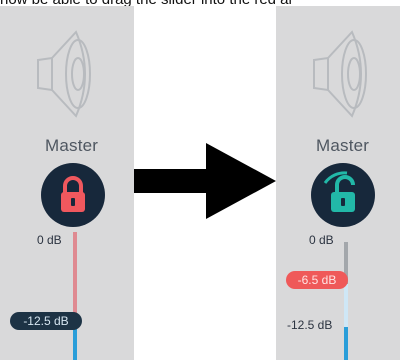  I want to click on padlock-open-icon, so click(339, 191).